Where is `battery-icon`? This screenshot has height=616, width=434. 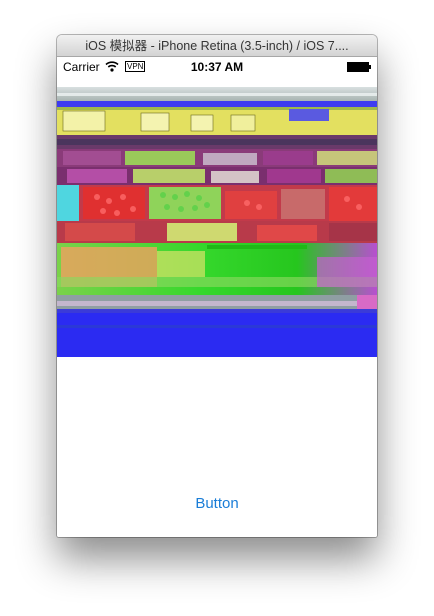
battery-icon is located at coordinates (359, 67).